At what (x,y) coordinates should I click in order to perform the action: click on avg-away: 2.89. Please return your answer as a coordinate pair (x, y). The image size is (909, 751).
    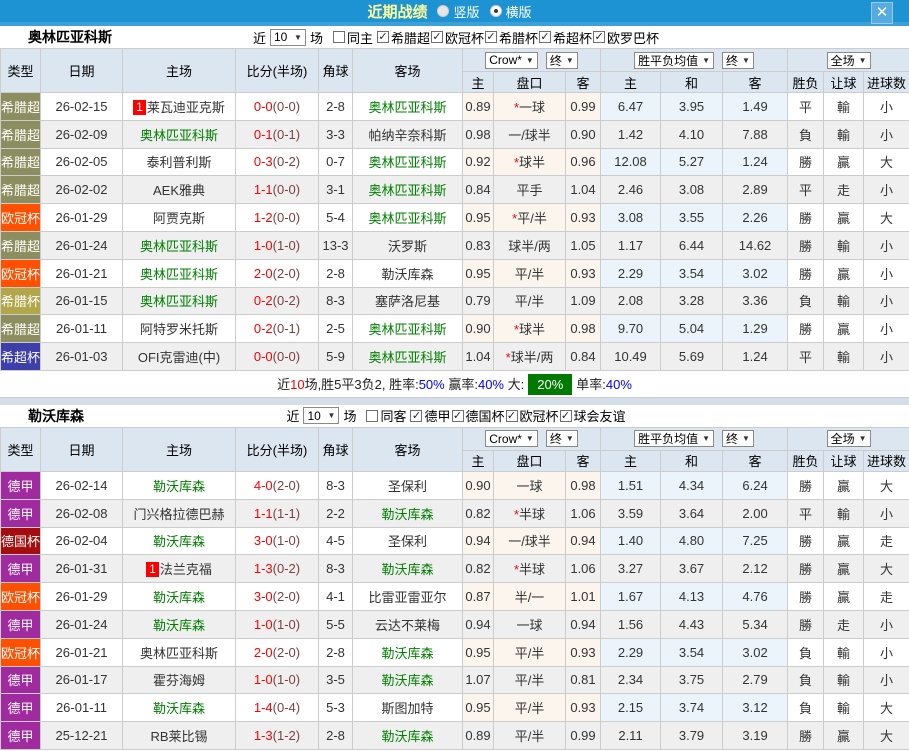
    Looking at the image, I should click on (755, 190).